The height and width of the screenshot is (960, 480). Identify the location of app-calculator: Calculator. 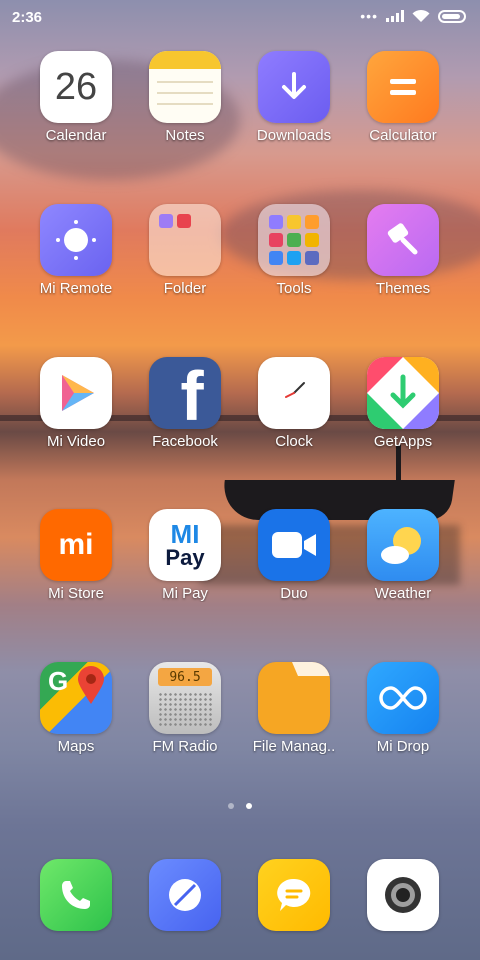
(403, 97).